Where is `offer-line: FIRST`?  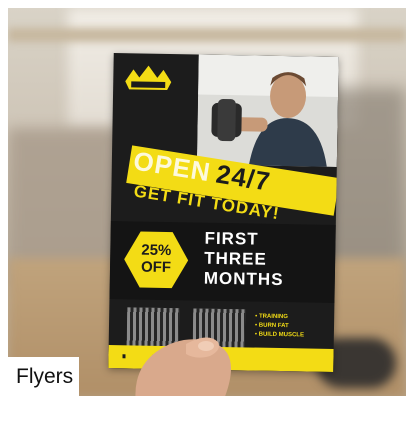 offer-line: FIRST is located at coordinates (231, 238).